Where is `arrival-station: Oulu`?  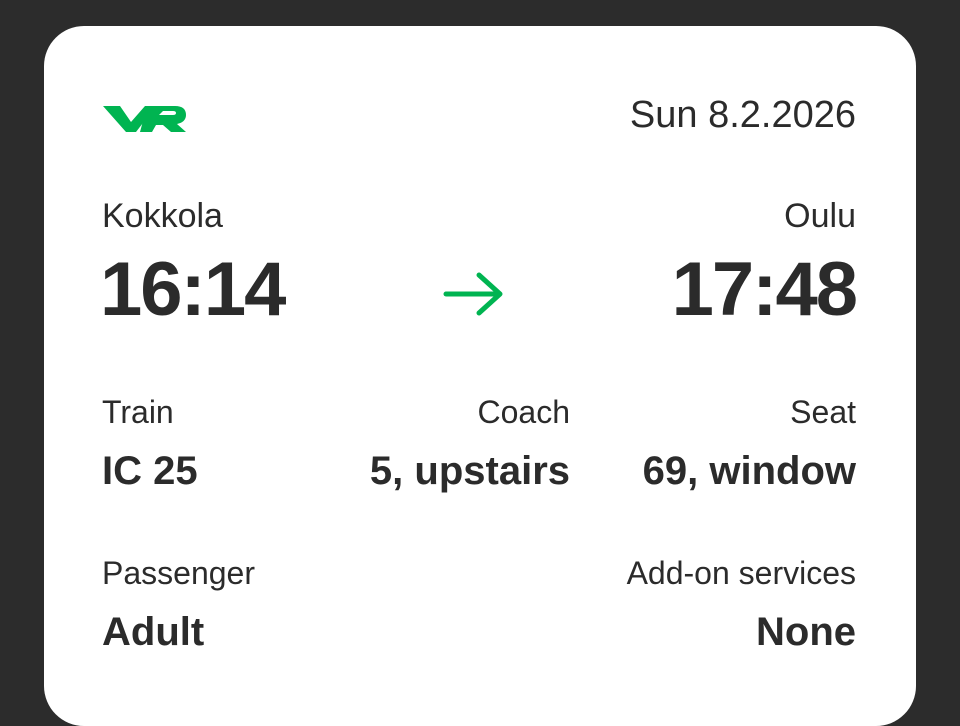
arrival-station: Oulu is located at coordinates (820, 216).